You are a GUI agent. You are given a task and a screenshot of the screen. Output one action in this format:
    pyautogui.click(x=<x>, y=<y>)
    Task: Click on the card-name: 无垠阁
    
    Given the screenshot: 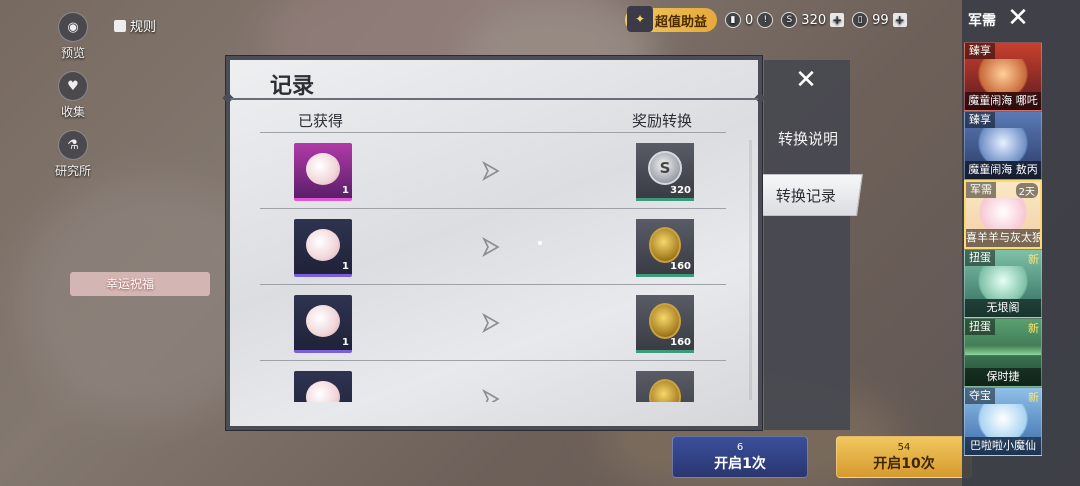 What is the action you would take?
    pyautogui.click(x=1003, y=308)
    